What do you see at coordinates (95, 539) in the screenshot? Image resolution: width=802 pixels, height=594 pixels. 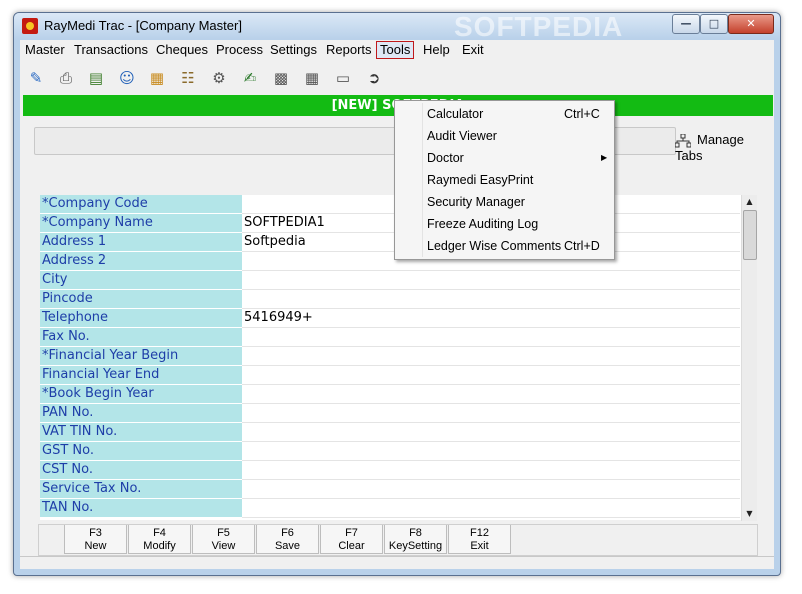 I see `f3-new-button: F3 New` at bounding box center [95, 539].